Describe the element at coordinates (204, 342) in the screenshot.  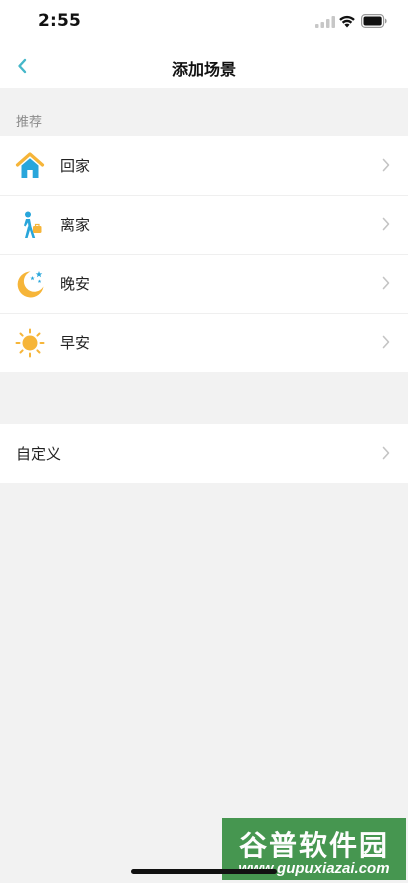
I see `scene-item-good-morning: 早安` at that location.